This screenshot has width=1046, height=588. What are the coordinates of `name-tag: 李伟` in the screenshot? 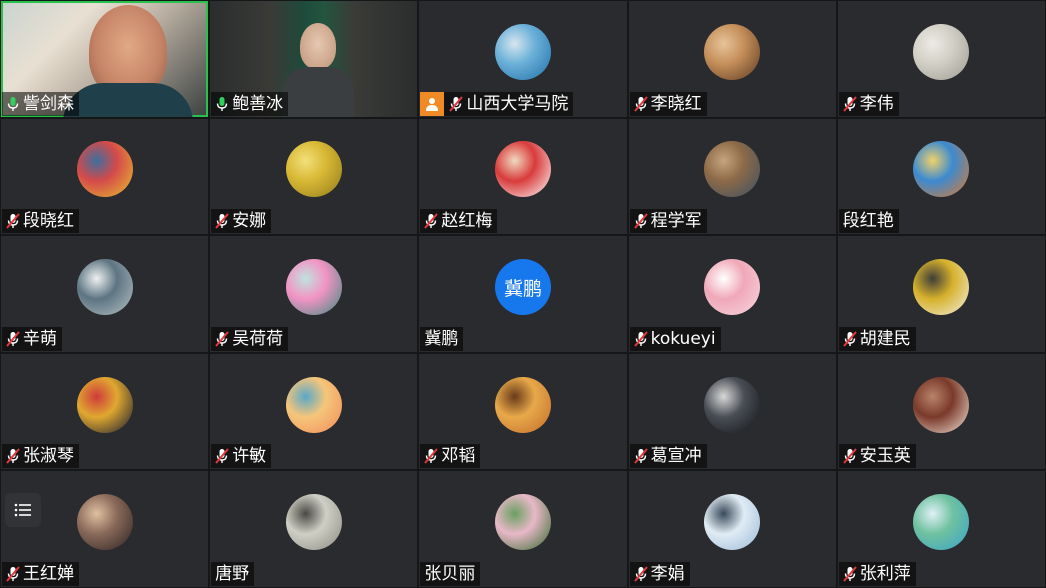 It's located at (868, 103).